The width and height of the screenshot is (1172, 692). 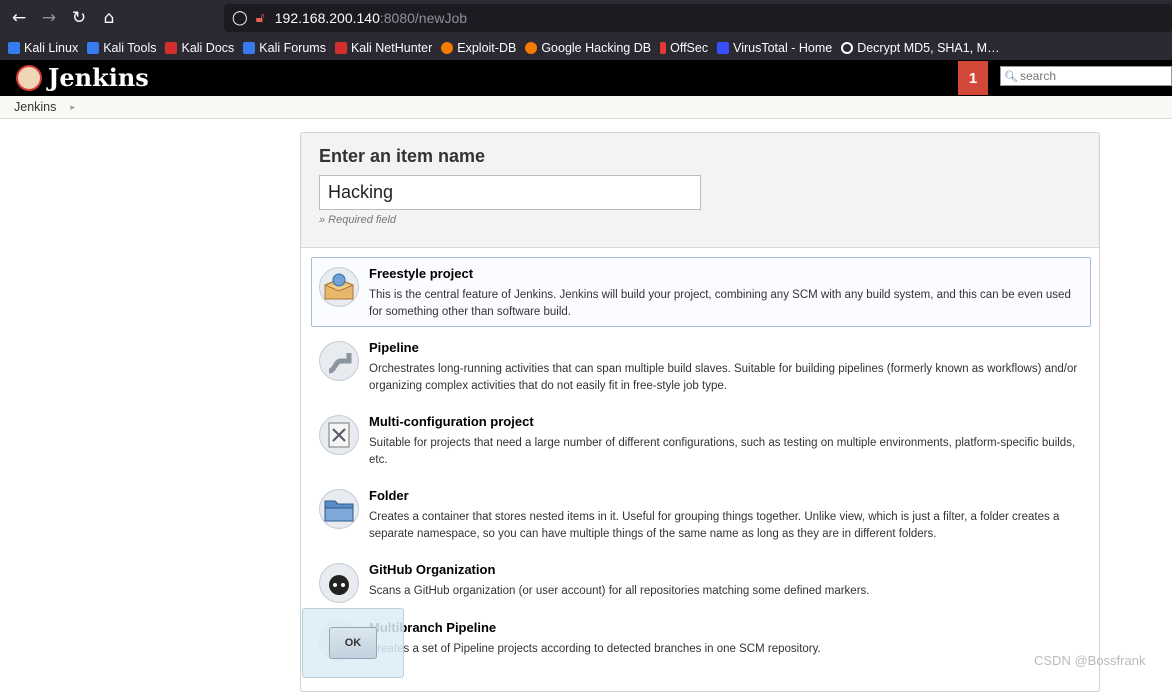 What do you see at coordinates (49, 18) in the screenshot?
I see `forward-icon: →` at bounding box center [49, 18].